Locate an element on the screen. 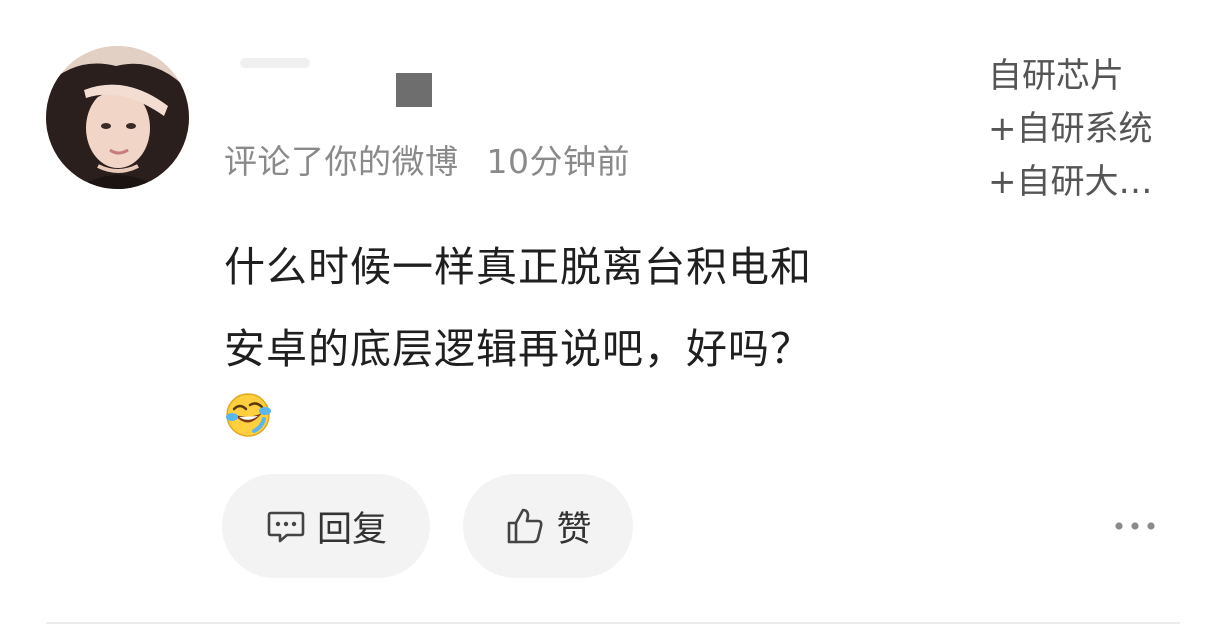  more-button is located at coordinates (1135, 526).